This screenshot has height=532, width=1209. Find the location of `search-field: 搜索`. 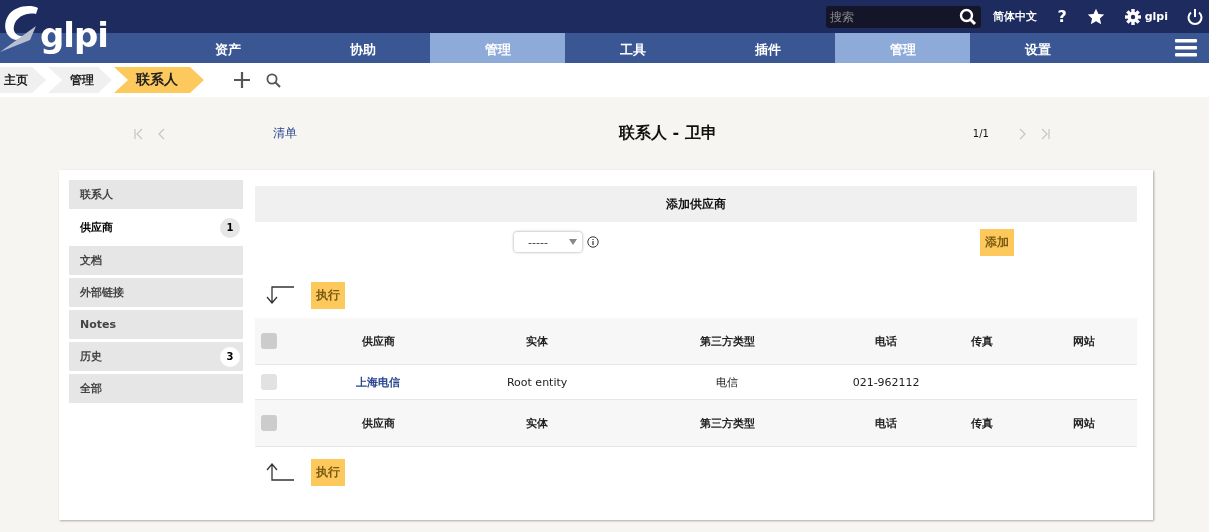

search-field: 搜索 is located at coordinates (904, 16).